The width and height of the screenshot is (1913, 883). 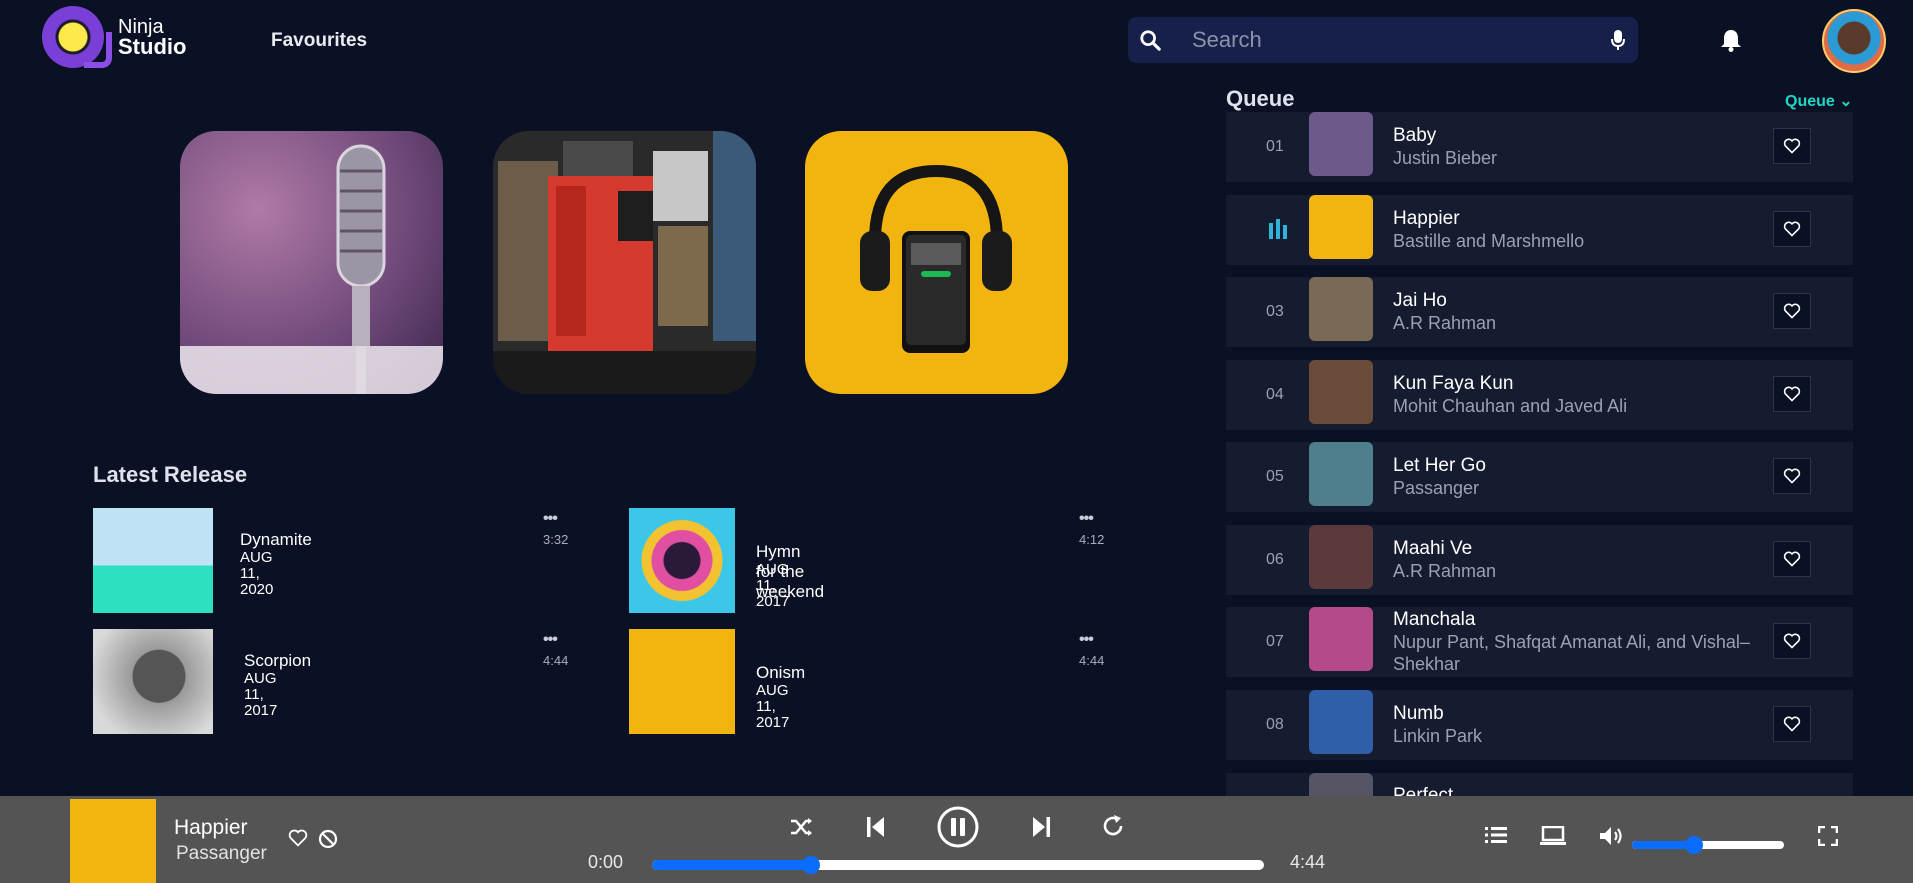 I want to click on queue-song-title: Jai Ho, so click(x=1420, y=300).